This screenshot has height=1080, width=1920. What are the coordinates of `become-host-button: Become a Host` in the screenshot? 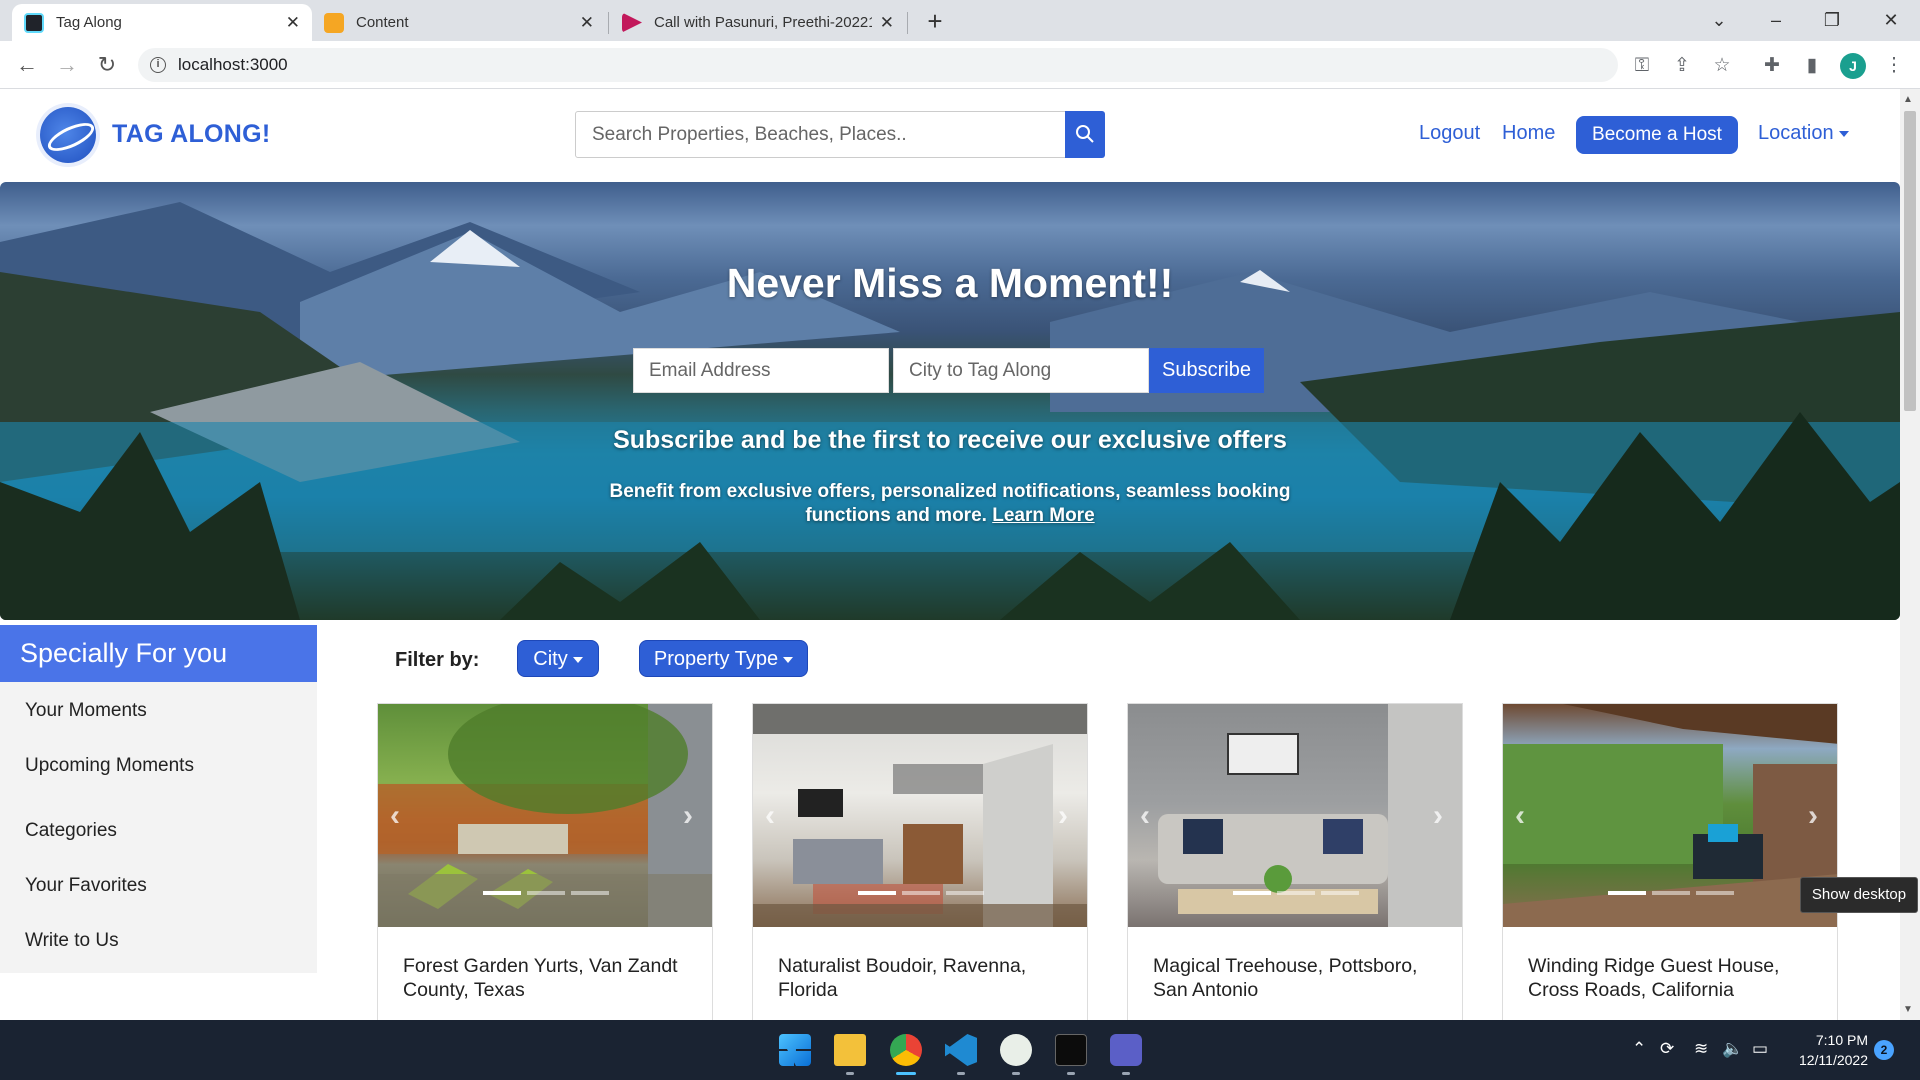 It's located at (1657, 135).